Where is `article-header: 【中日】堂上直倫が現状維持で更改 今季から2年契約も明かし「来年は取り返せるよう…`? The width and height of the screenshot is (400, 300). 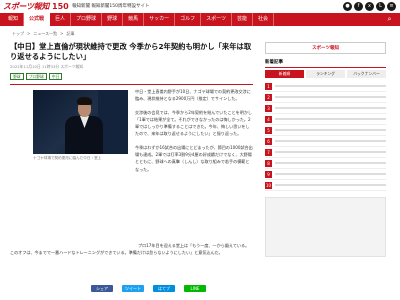 article-header: 【中日】堂上直倫が現状維持で更改 今季から2年契約も明かし「来年は取り返せるよう… is located at coordinates (131, 61).